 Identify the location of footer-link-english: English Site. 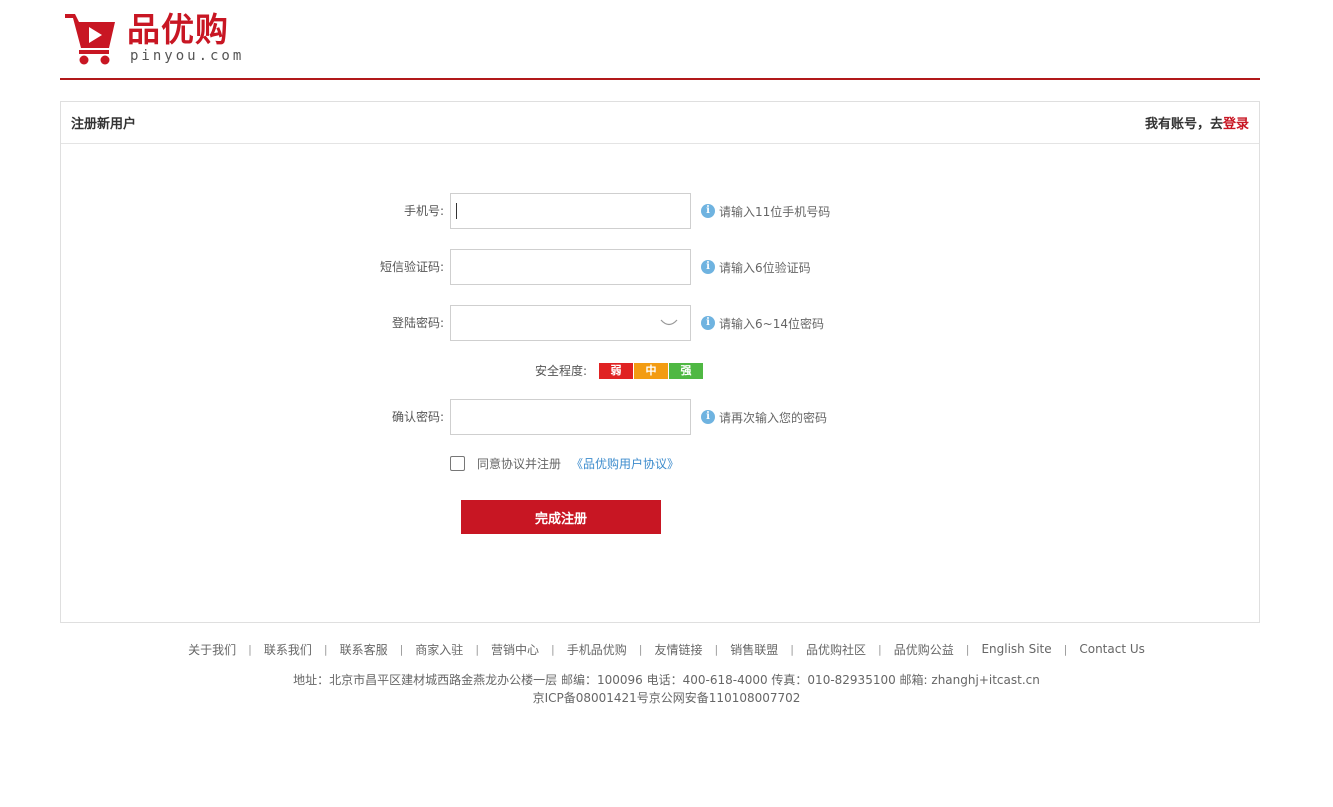
(1016, 649).